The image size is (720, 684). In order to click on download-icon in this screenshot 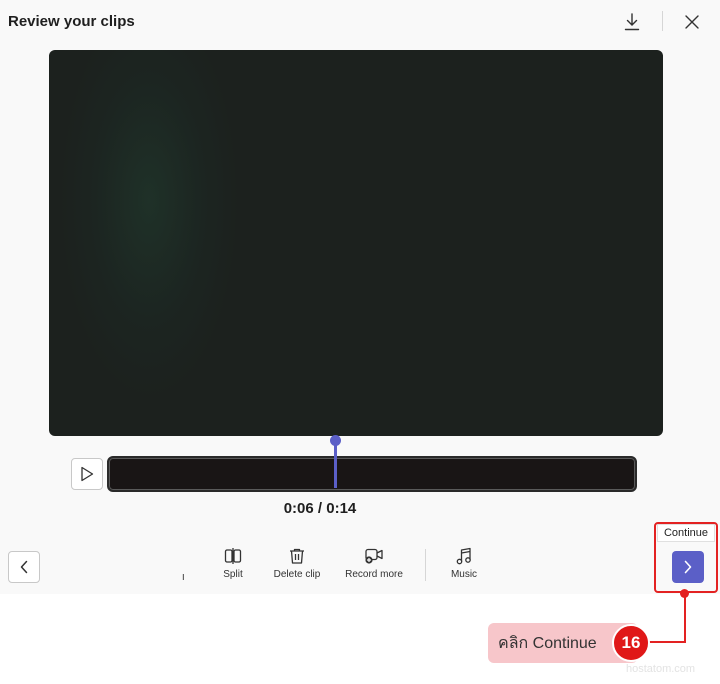, I will do `click(632, 22)`.